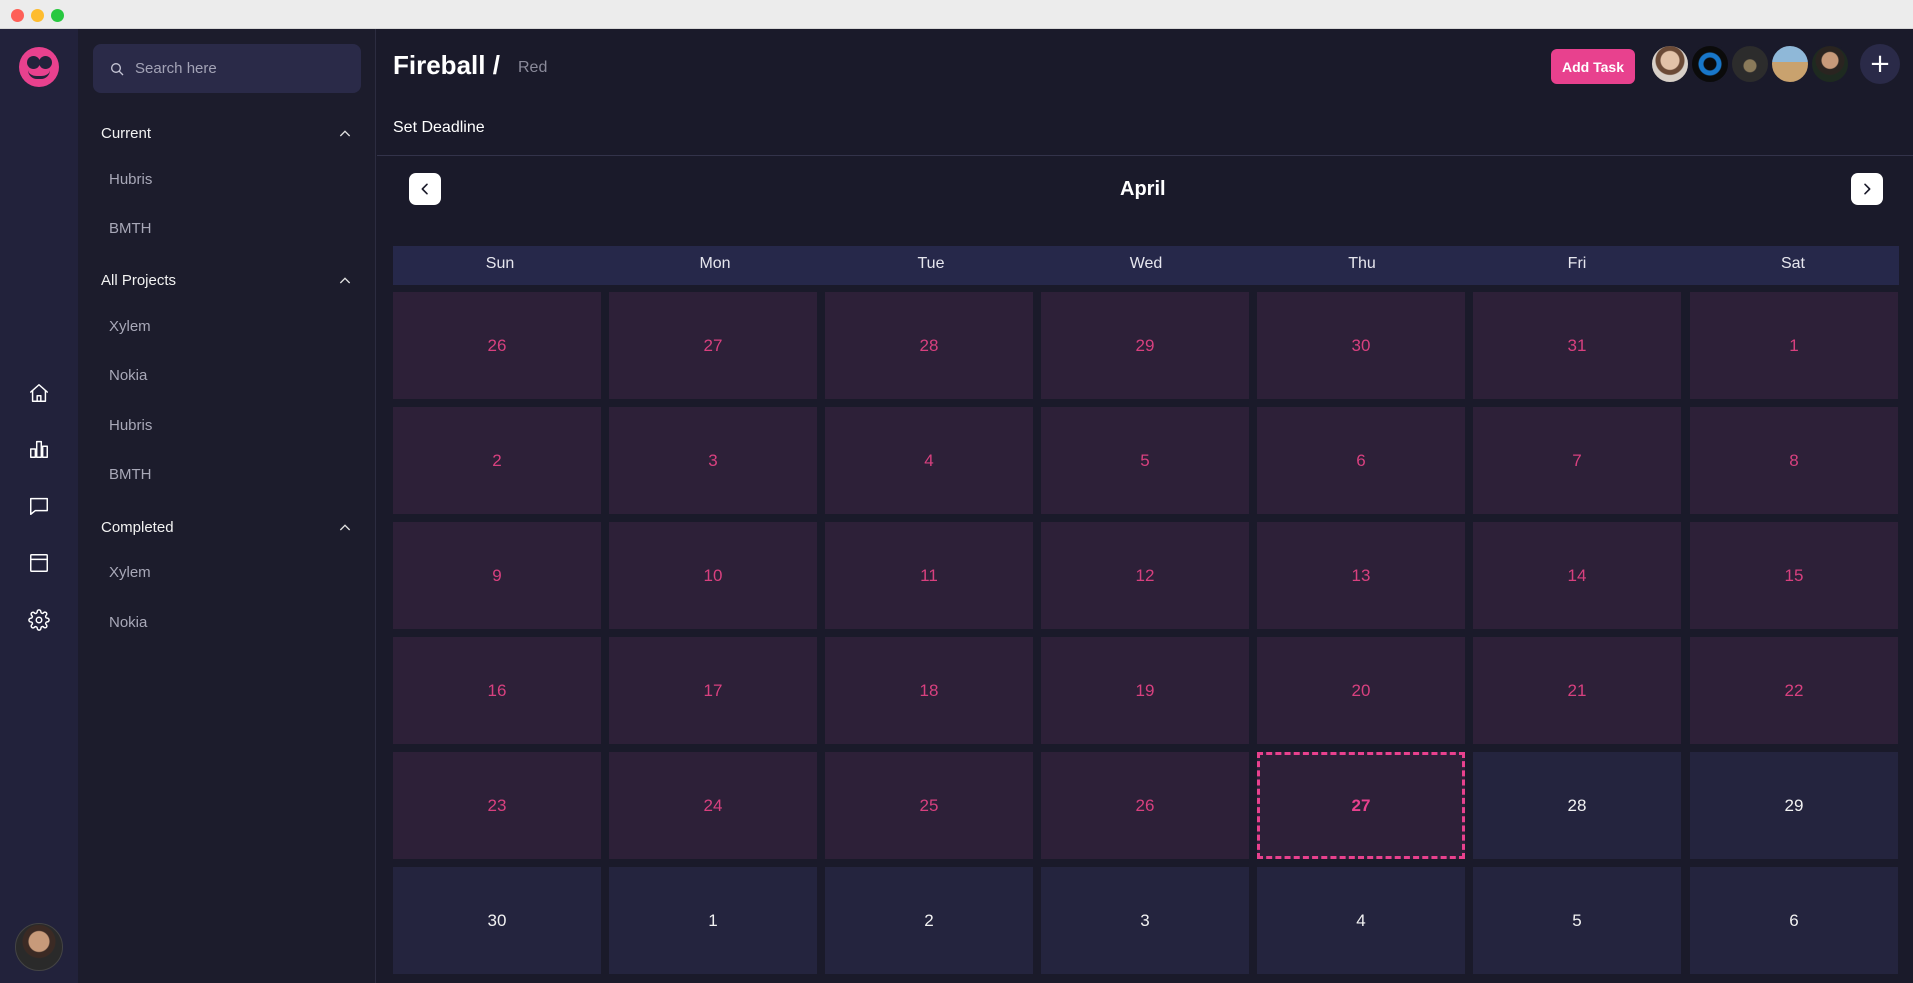 The width and height of the screenshot is (1913, 983). Describe the element at coordinates (17, 15) in the screenshot. I see `close-window-button` at that location.